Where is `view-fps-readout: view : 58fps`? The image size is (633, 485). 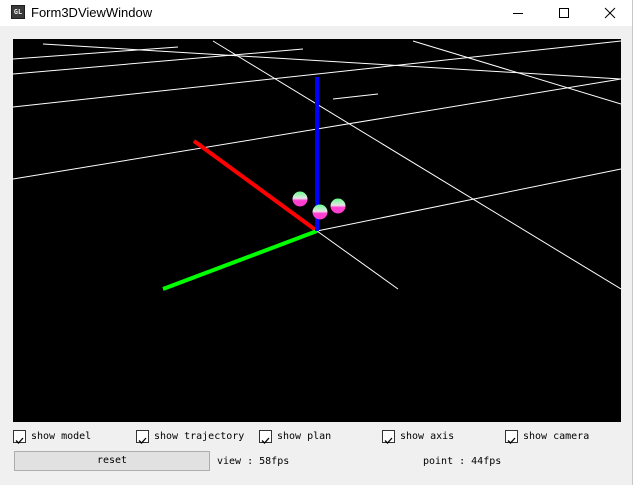 view-fps-readout: view : 58fps is located at coordinates (253, 461).